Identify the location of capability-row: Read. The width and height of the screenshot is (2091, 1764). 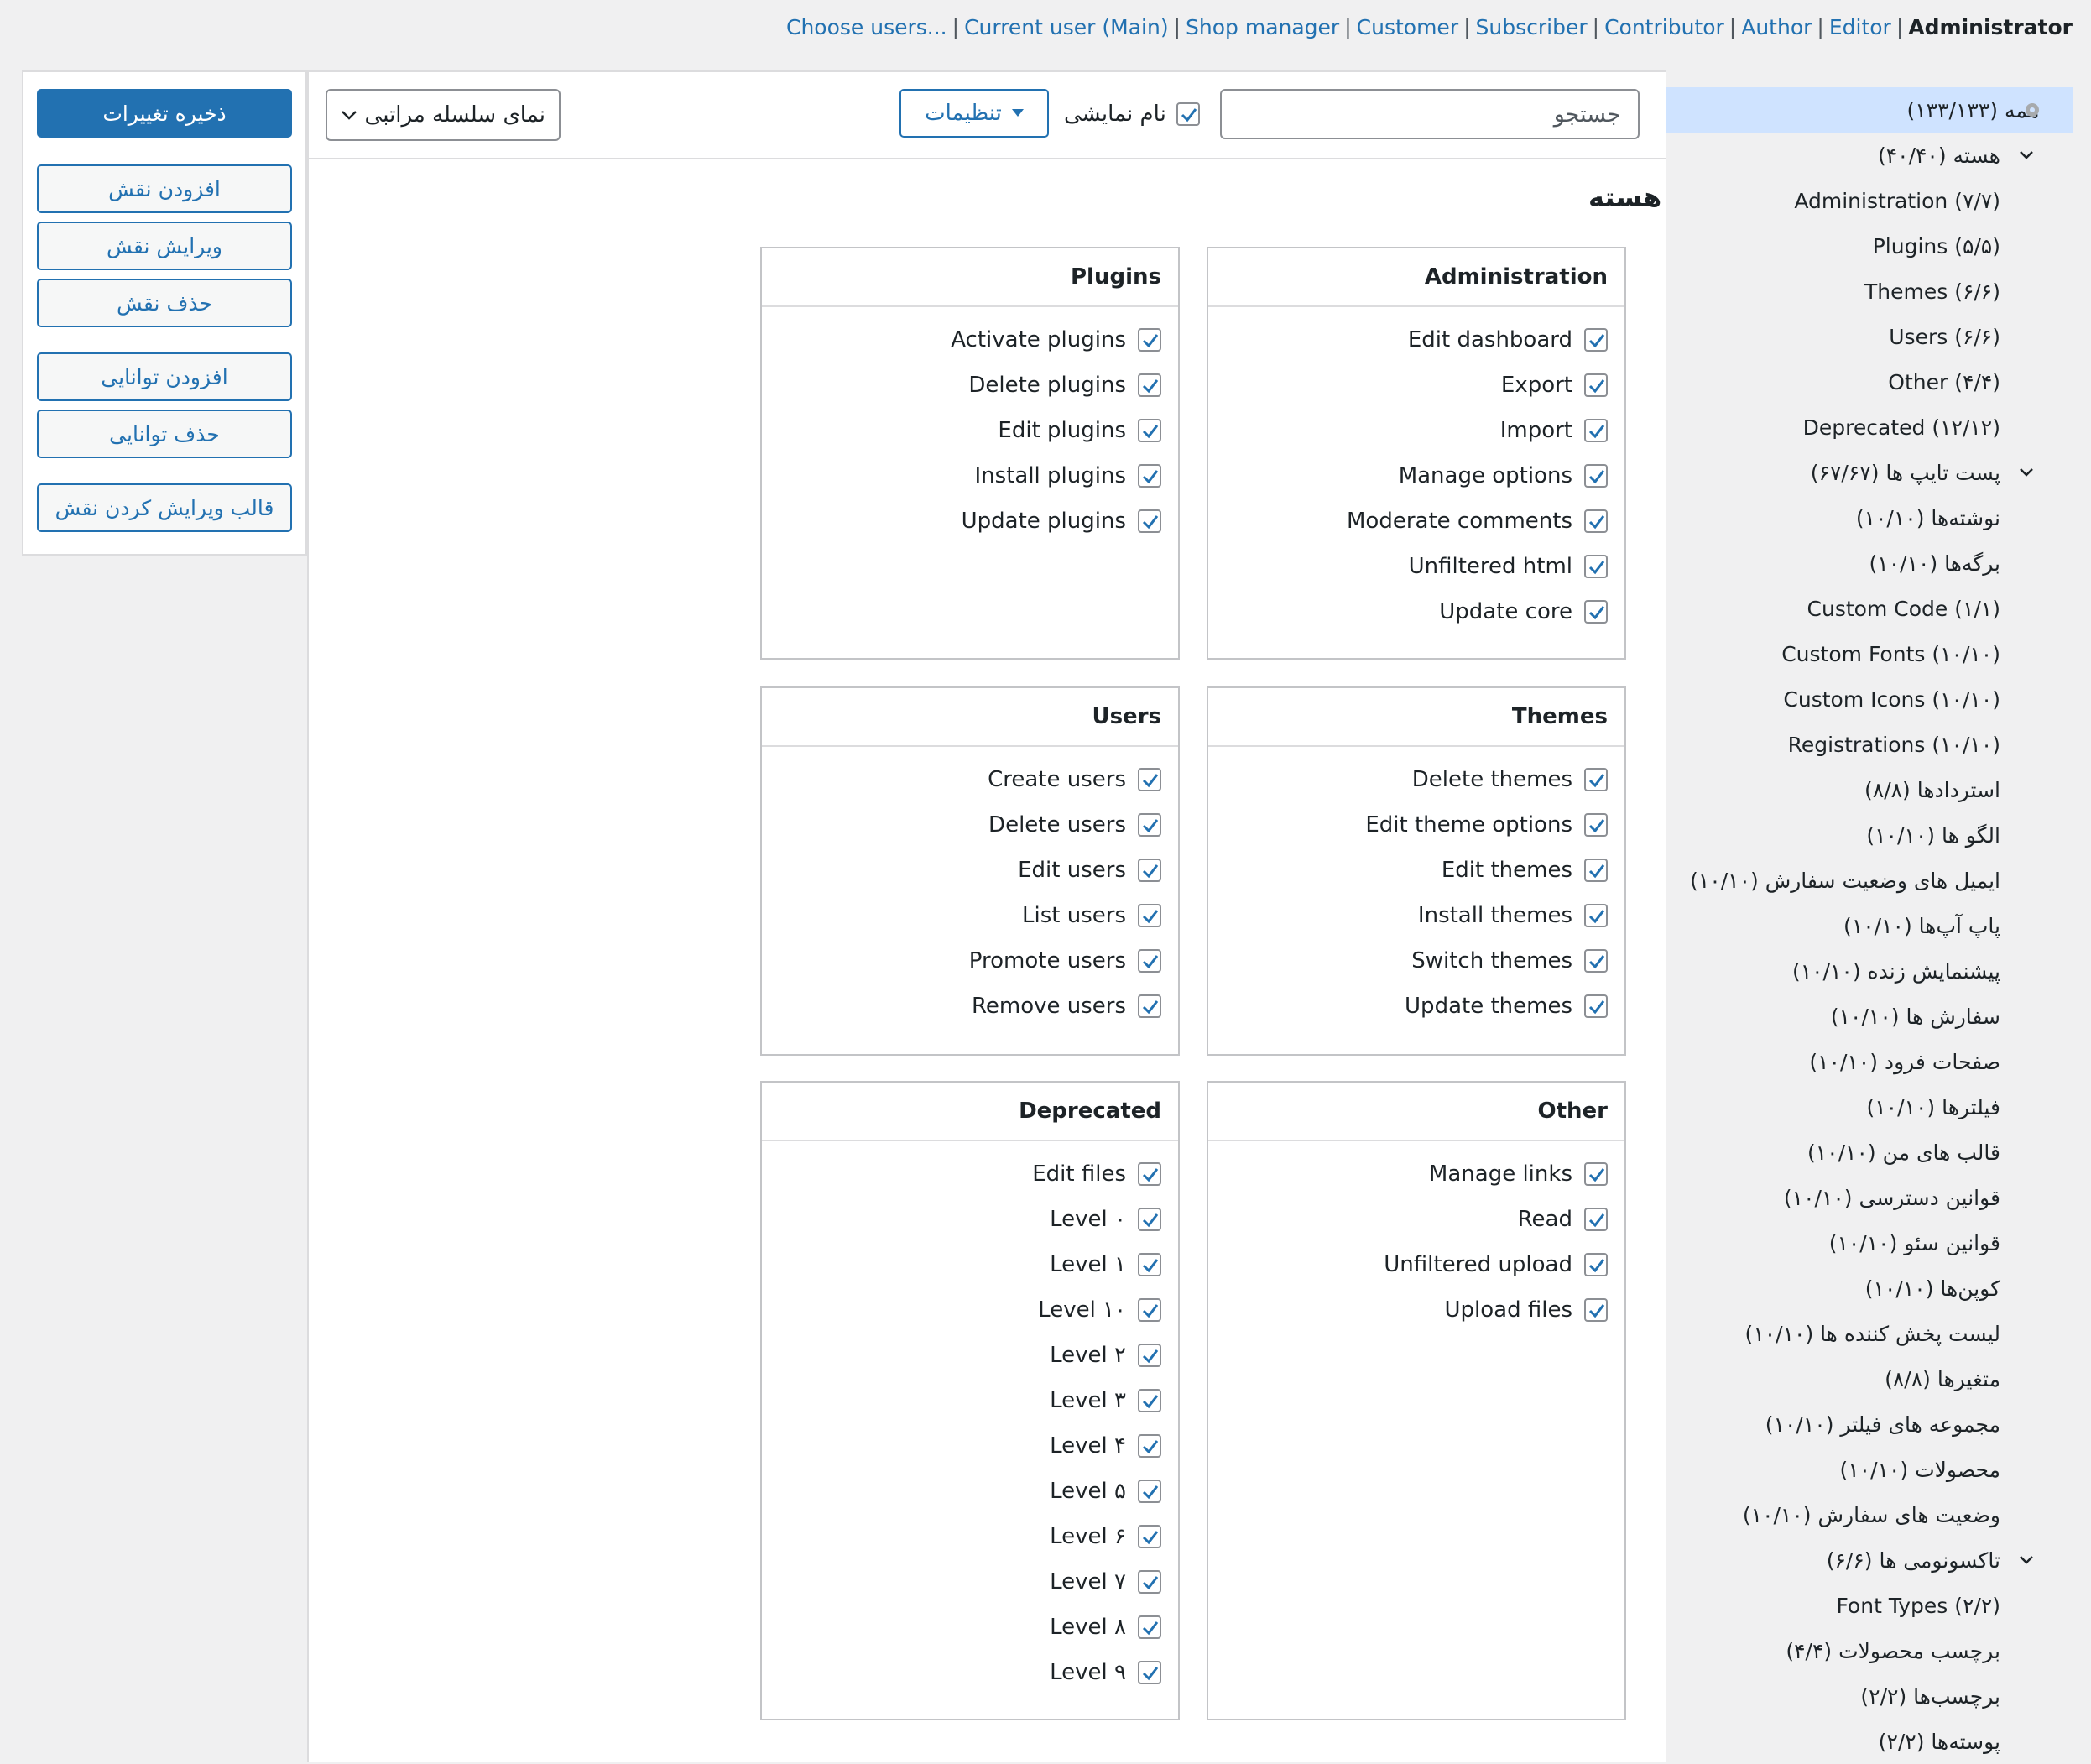
(1416, 1219).